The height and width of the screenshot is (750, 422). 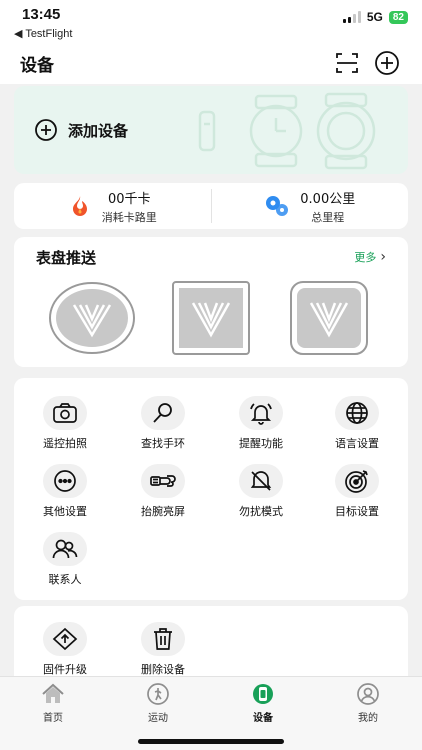 I want to click on scan-button, so click(x=347, y=63).